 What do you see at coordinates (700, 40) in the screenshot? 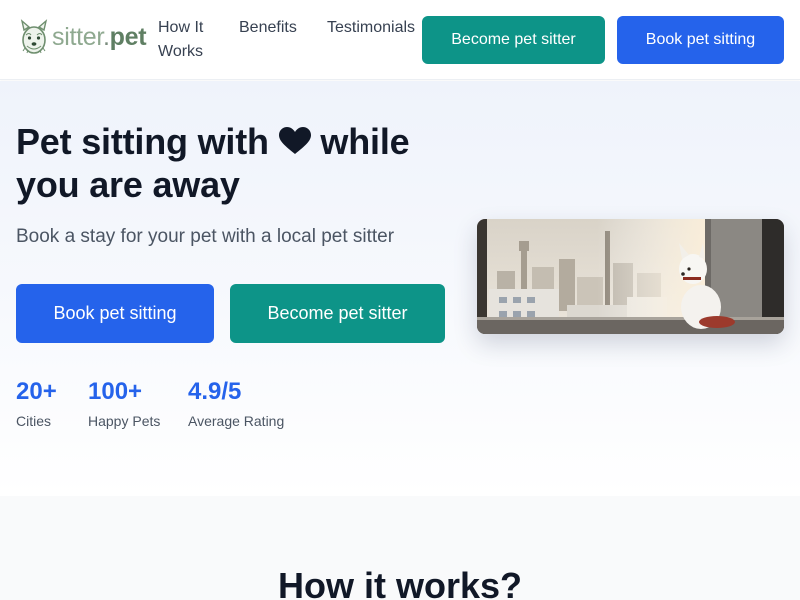
I see `header-book-sitting-button: Book pet sitting` at bounding box center [700, 40].